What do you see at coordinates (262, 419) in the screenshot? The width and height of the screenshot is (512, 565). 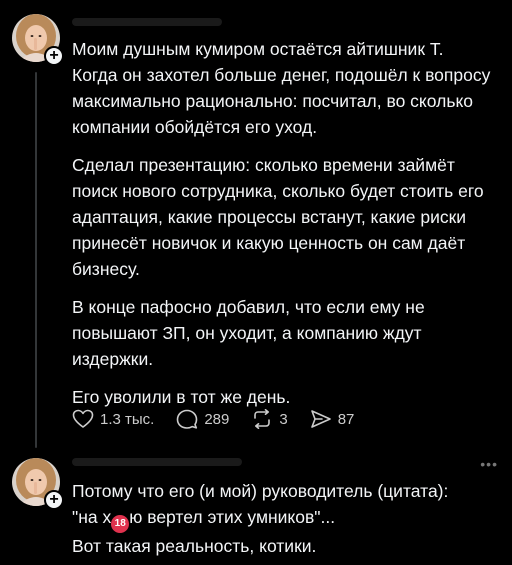 I see `repost-icon` at bounding box center [262, 419].